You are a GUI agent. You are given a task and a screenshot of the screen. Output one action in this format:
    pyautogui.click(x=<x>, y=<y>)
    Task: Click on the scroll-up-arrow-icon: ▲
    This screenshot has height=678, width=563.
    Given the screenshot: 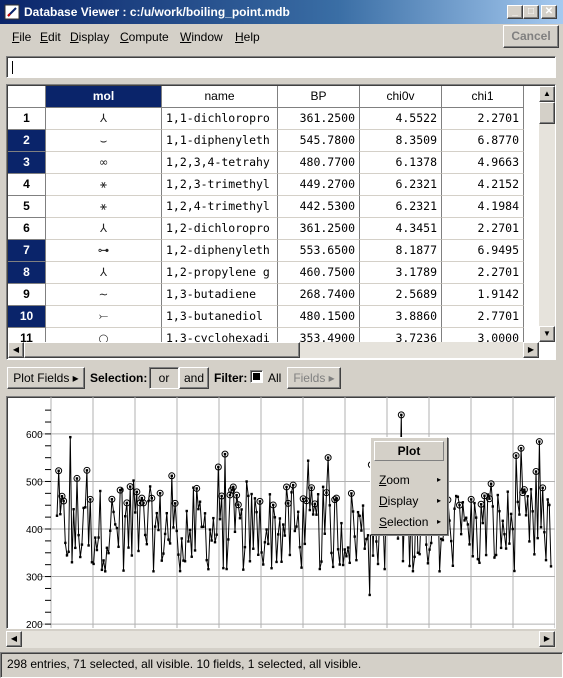 What is the action you would take?
    pyautogui.click(x=547, y=94)
    